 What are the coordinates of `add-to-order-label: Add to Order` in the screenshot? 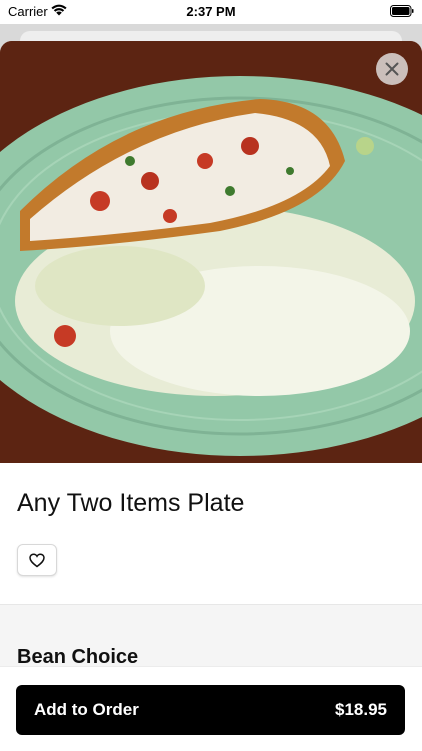 It's located at (86, 709).